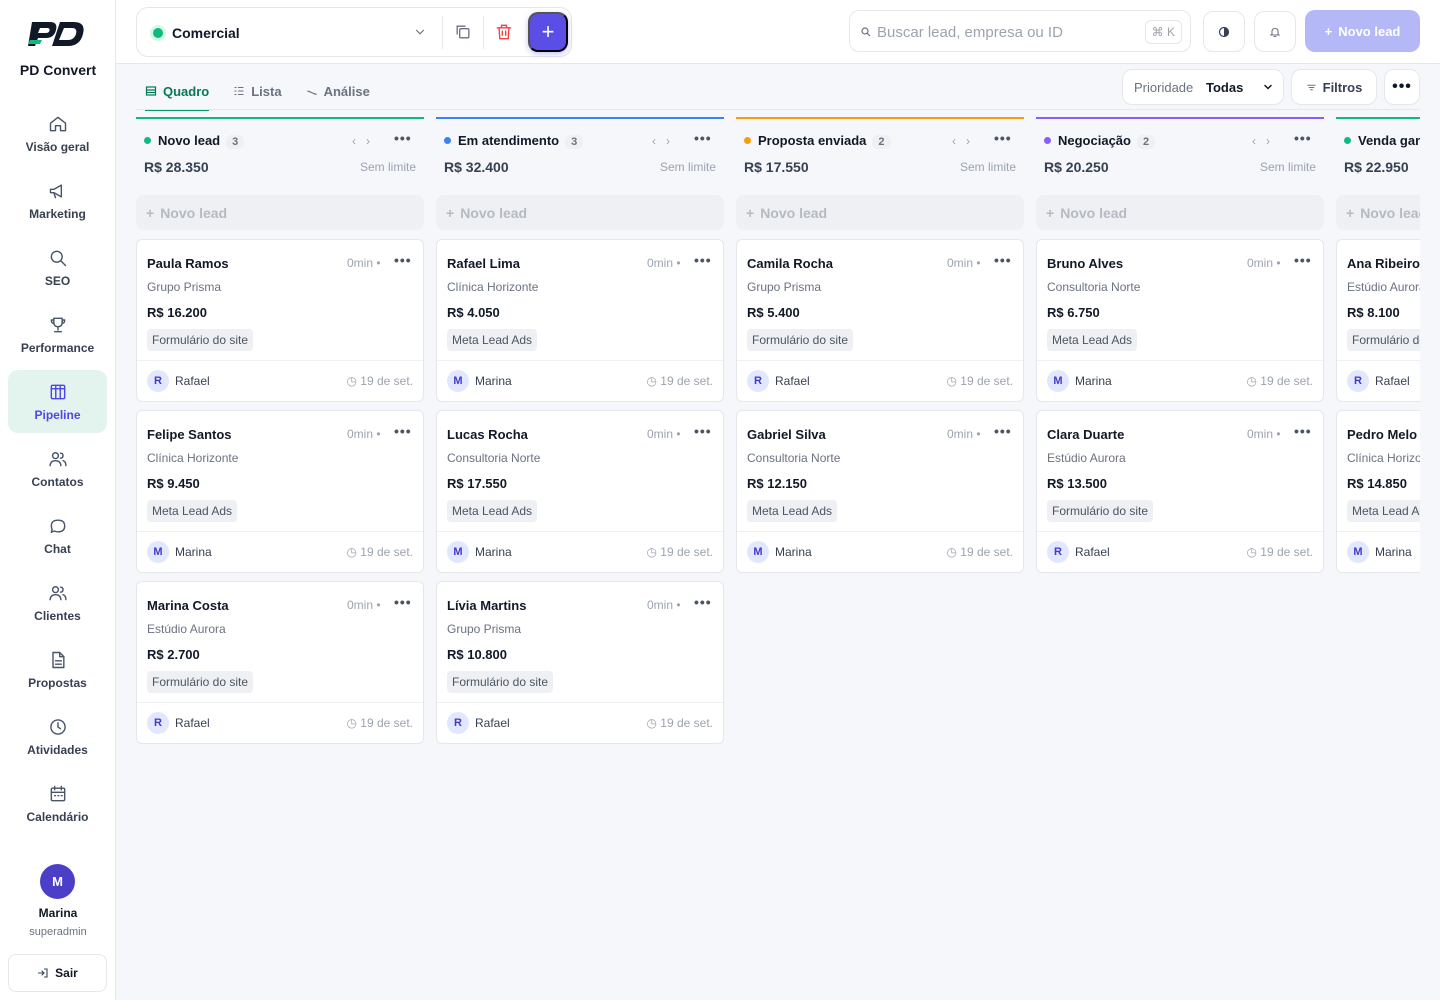  I want to click on tab-quadro: Quadro, so click(177, 91).